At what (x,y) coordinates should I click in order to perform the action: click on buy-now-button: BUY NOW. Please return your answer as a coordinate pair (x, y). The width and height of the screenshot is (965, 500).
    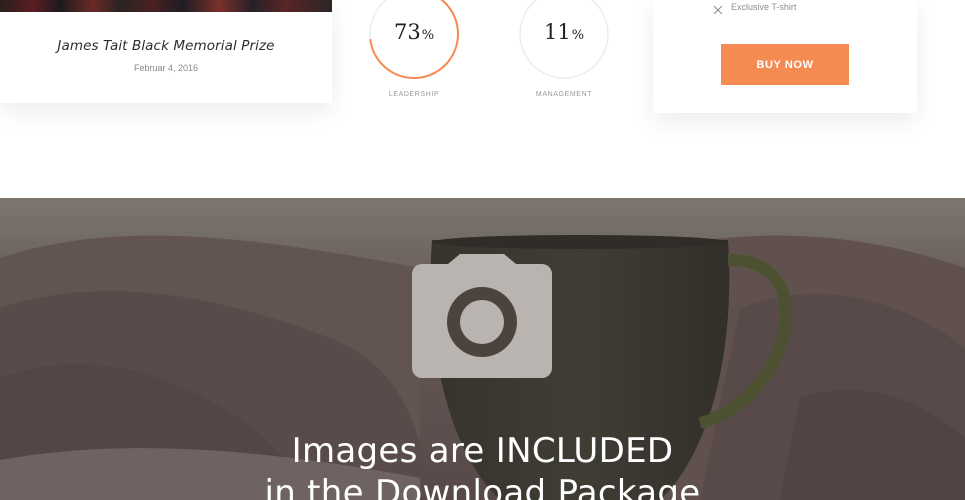
    Looking at the image, I should click on (785, 64).